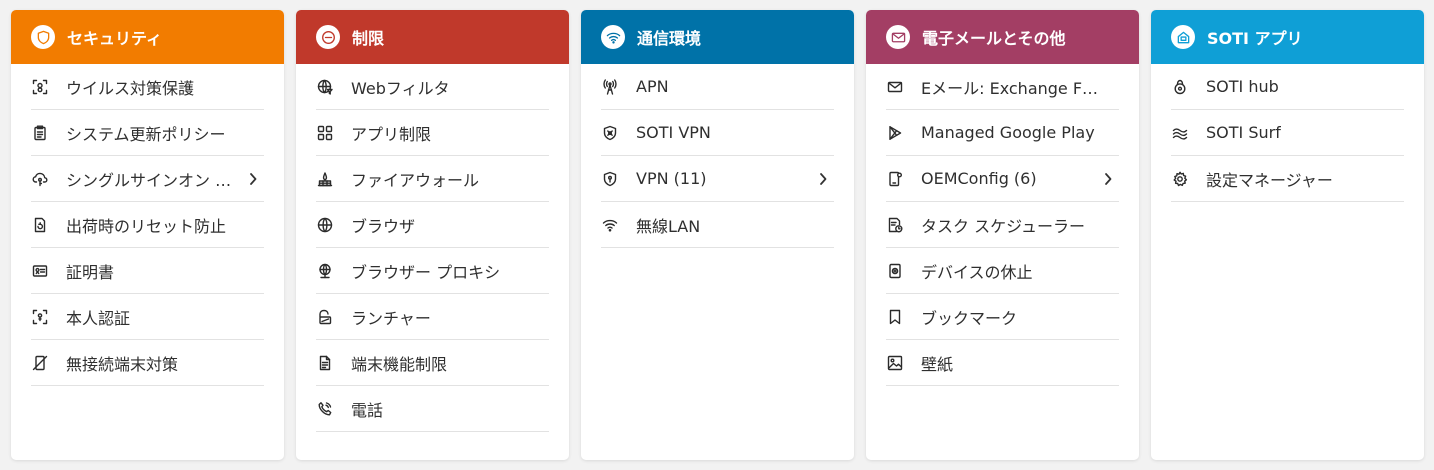 The image size is (1434, 470). Describe the element at coordinates (1180, 133) in the screenshot. I see `soti-surf-icon` at that location.